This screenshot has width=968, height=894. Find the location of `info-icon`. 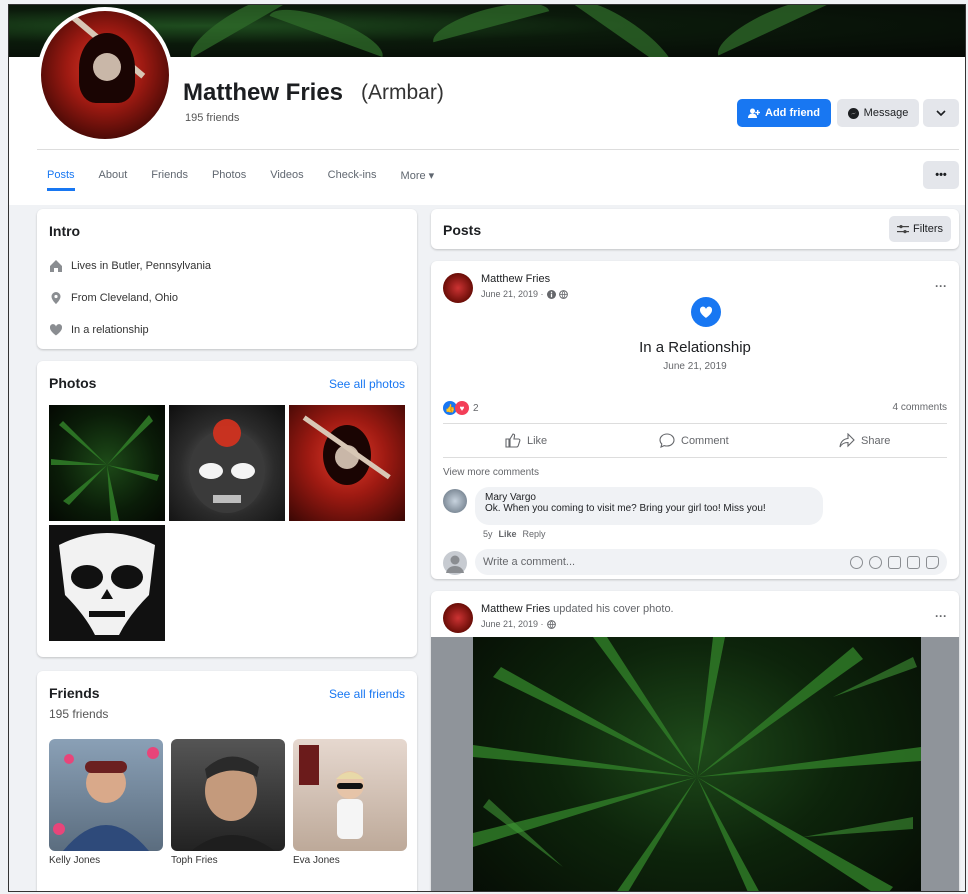

info-icon is located at coordinates (551, 294).